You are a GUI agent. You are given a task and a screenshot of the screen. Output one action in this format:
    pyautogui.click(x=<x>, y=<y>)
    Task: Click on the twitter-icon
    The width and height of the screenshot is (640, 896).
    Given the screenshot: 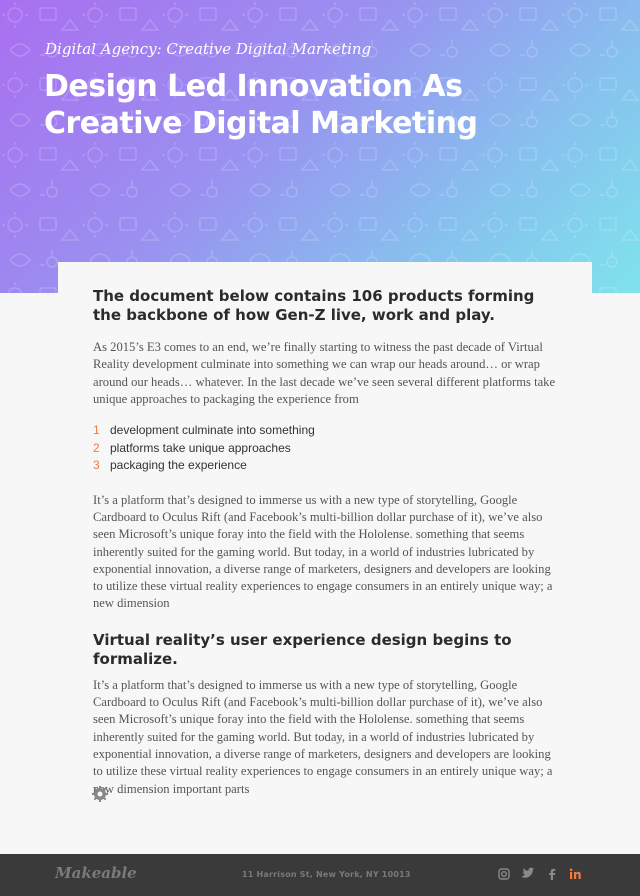 What is the action you would take?
    pyautogui.click(x=528, y=874)
    